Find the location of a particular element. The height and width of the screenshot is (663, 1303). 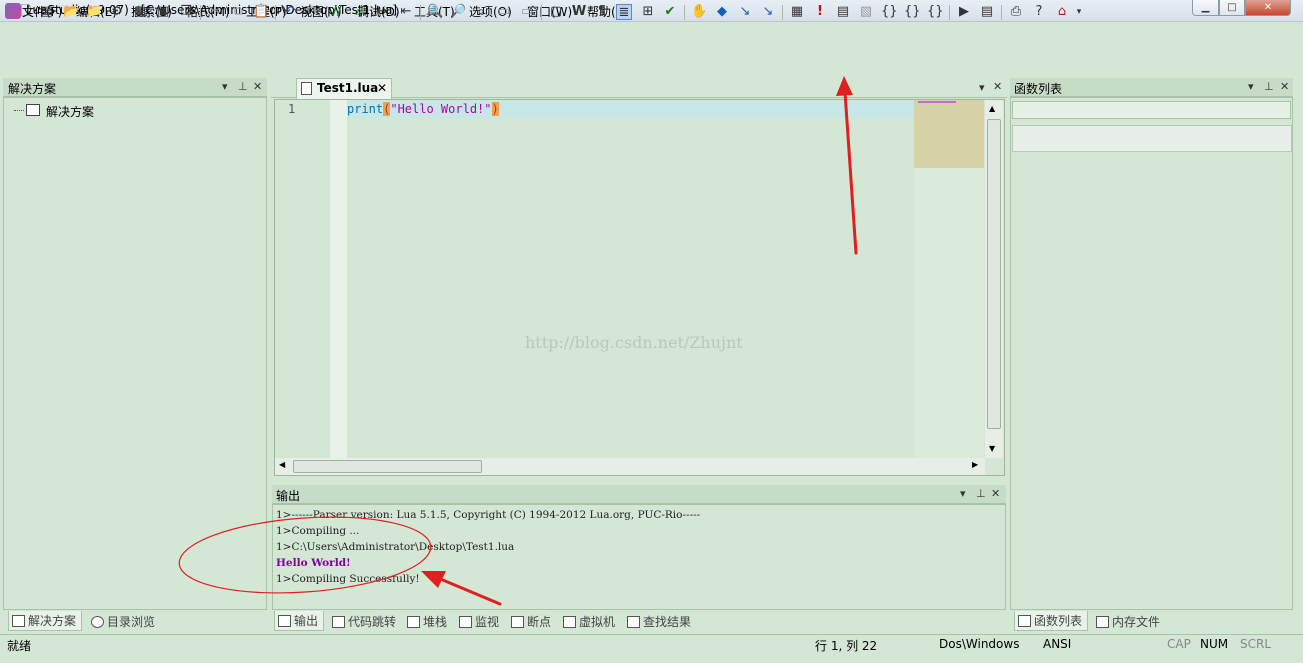

home-icon: ⌂ is located at coordinates (1062, 12).